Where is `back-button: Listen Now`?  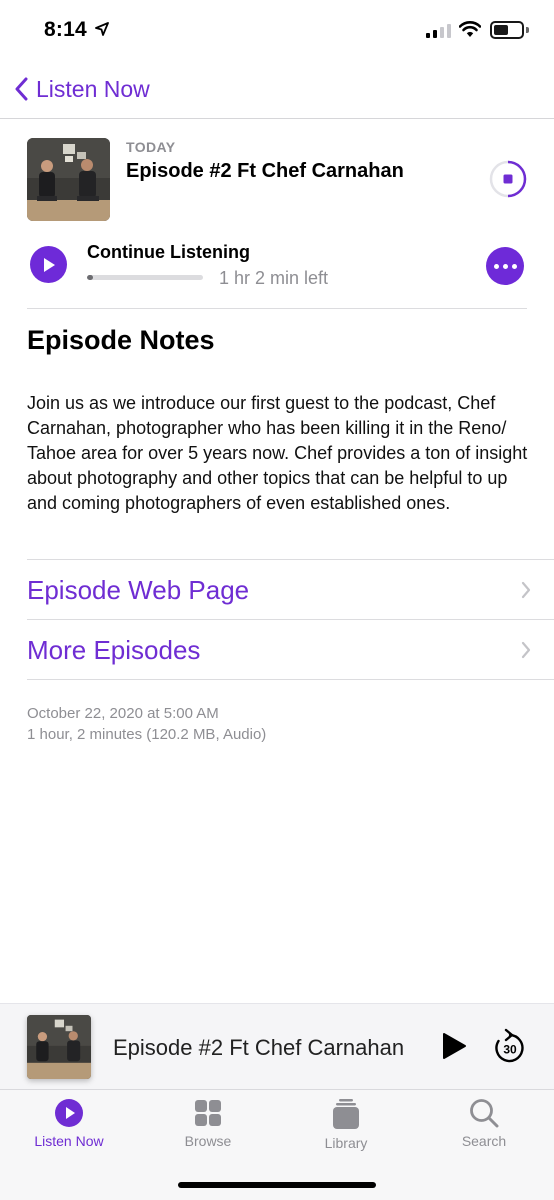
back-button: Listen Now is located at coordinates (82, 89).